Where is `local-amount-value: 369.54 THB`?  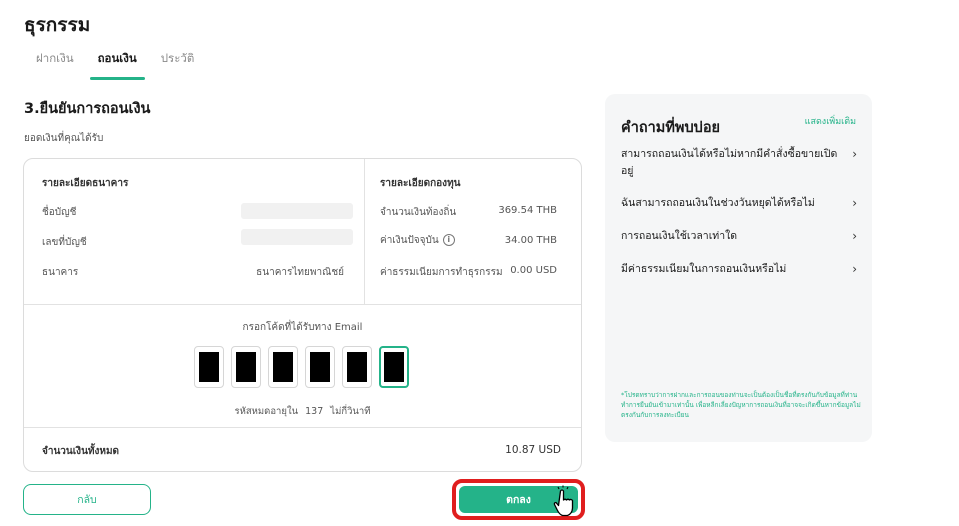 local-amount-value: 369.54 THB is located at coordinates (527, 210).